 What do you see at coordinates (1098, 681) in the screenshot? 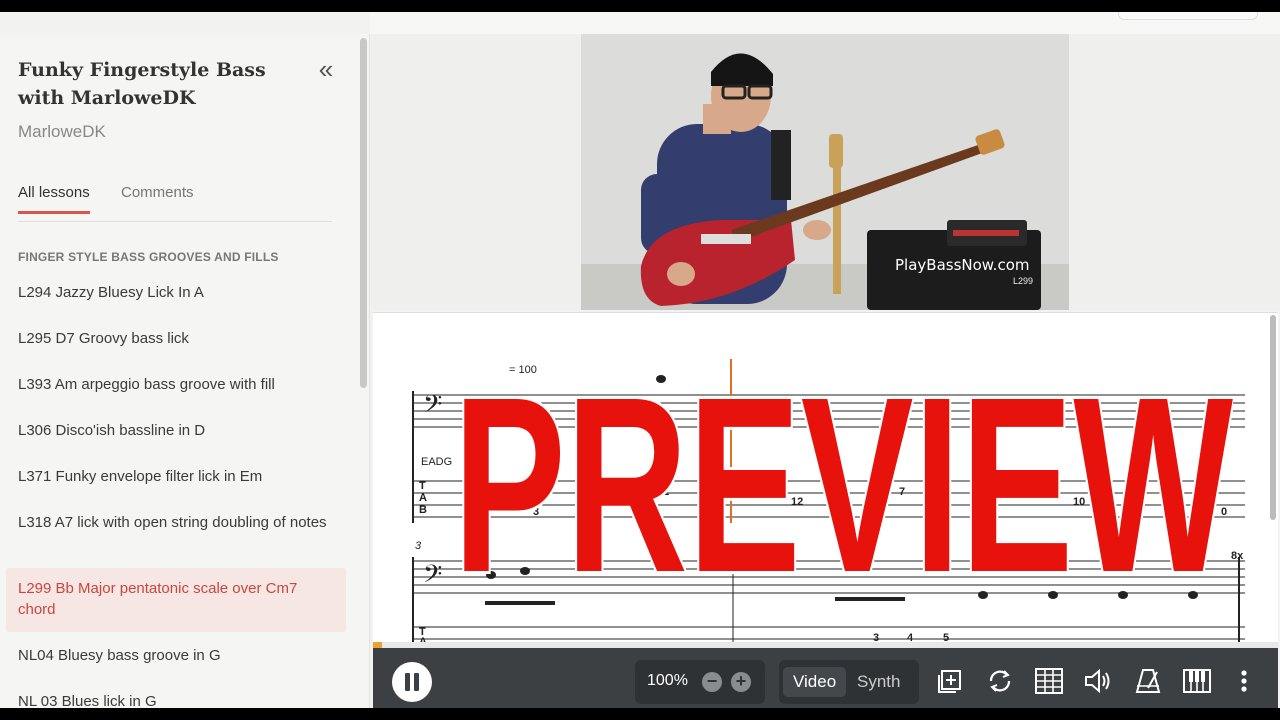
I see `volume-icon` at bounding box center [1098, 681].